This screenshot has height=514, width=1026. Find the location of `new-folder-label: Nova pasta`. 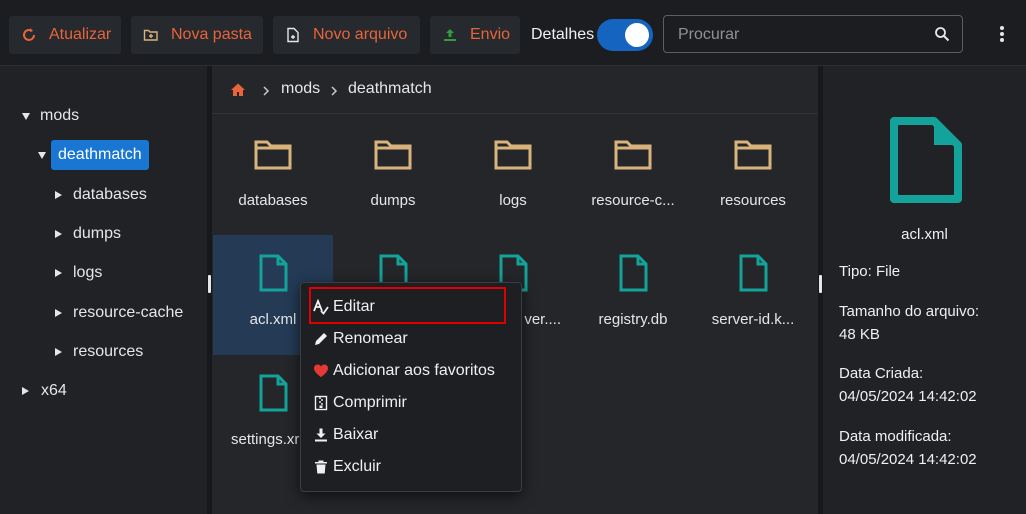

new-folder-label: Nova pasta is located at coordinates (211, 34).